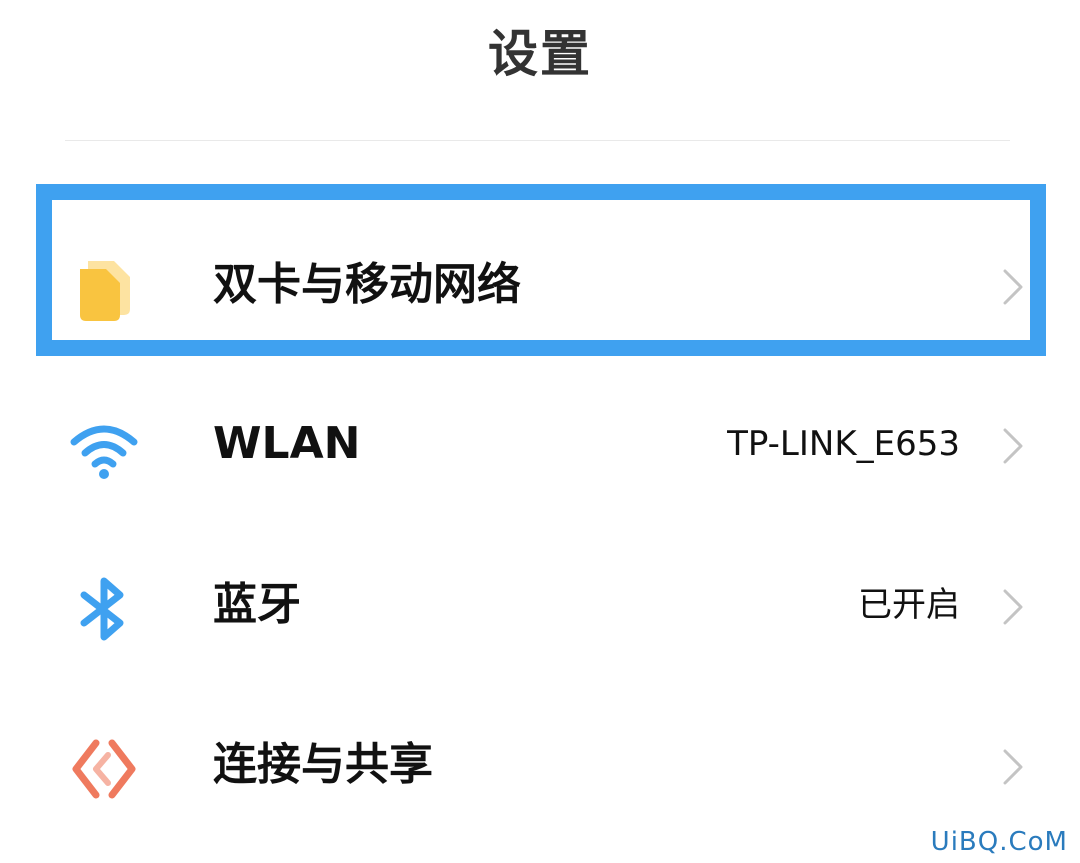  Describe the element at coordinates (102, 609) in the screenshot. I see `bluetooth-icon` at that location.